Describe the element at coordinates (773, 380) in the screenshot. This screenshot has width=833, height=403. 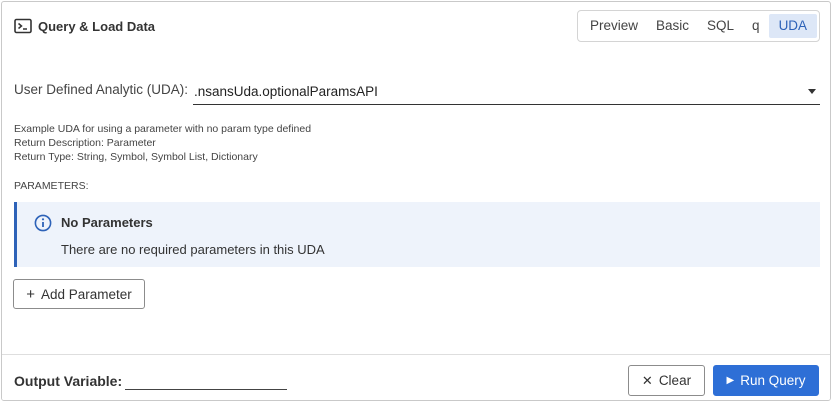
I see `run-query-label: Run Query` at that location.